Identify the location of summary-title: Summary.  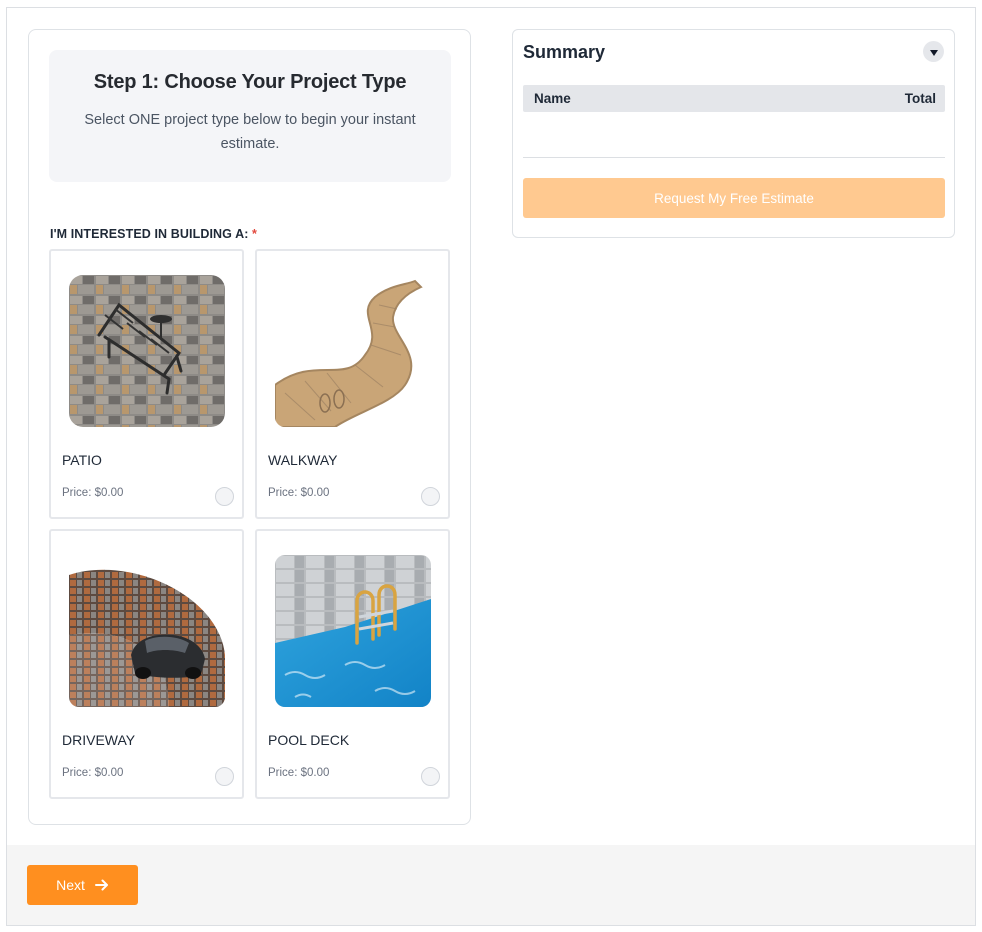
(564, 52).